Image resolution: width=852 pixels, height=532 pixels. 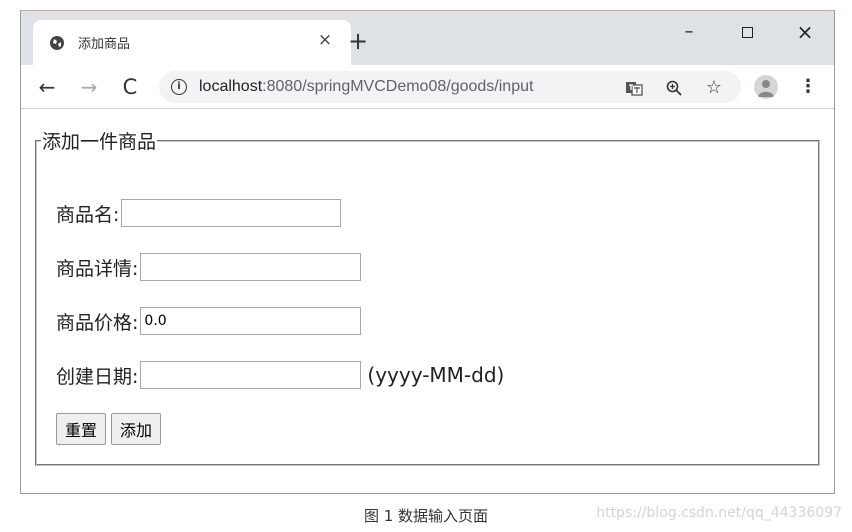 I want to click on url-path: :8080/springMVCDemo08/goods/input, so click(x=398, y=86).